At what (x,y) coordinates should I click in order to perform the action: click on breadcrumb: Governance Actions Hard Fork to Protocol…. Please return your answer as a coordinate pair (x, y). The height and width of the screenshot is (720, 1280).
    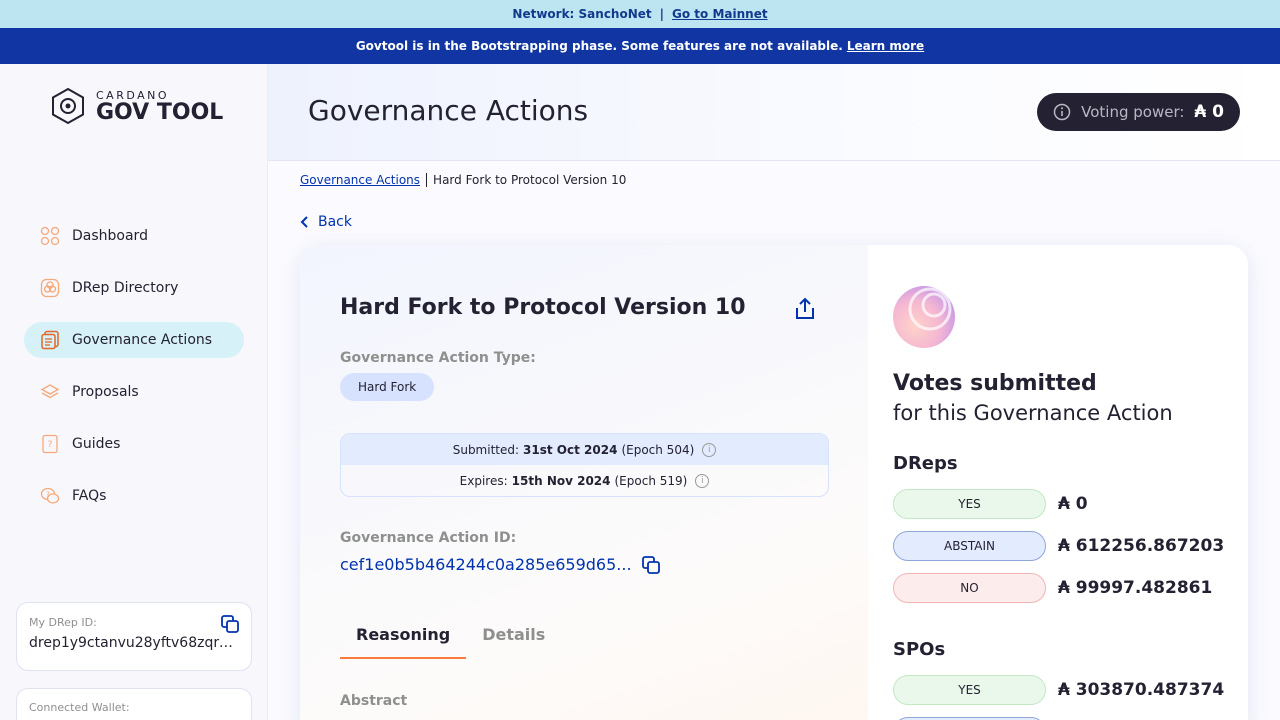
    Looking at the image, I should click on (463, 180).